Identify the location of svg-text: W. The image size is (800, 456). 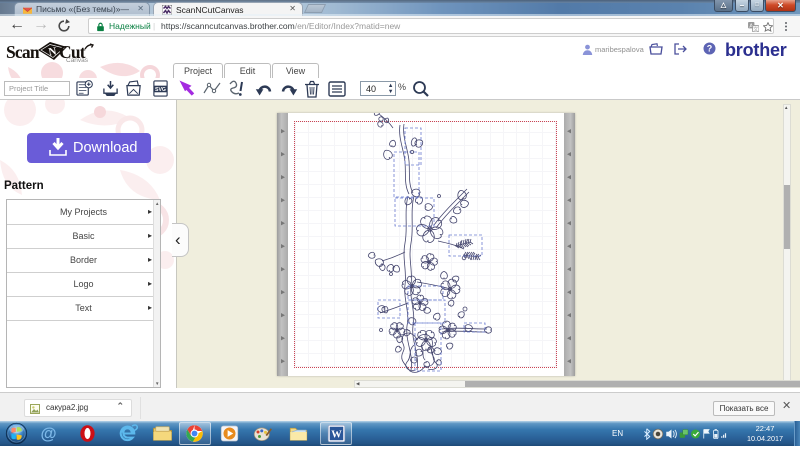
(336, 435).